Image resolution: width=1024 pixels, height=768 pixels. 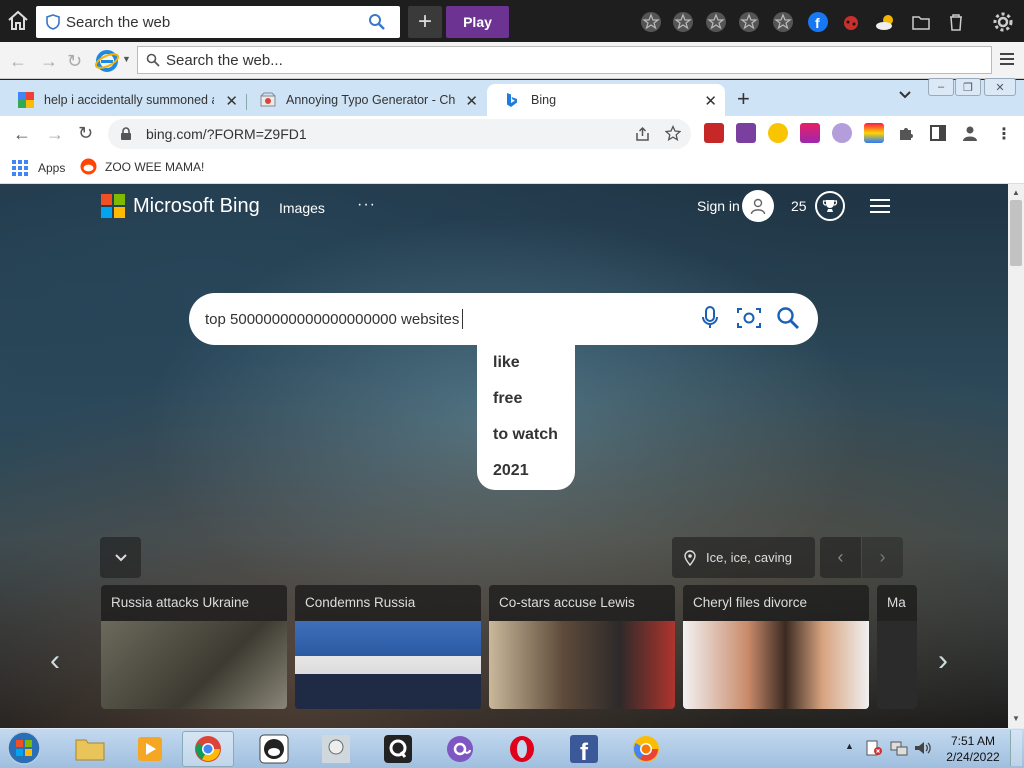 I want to click on profile-icon, so click(x=970, y=133).